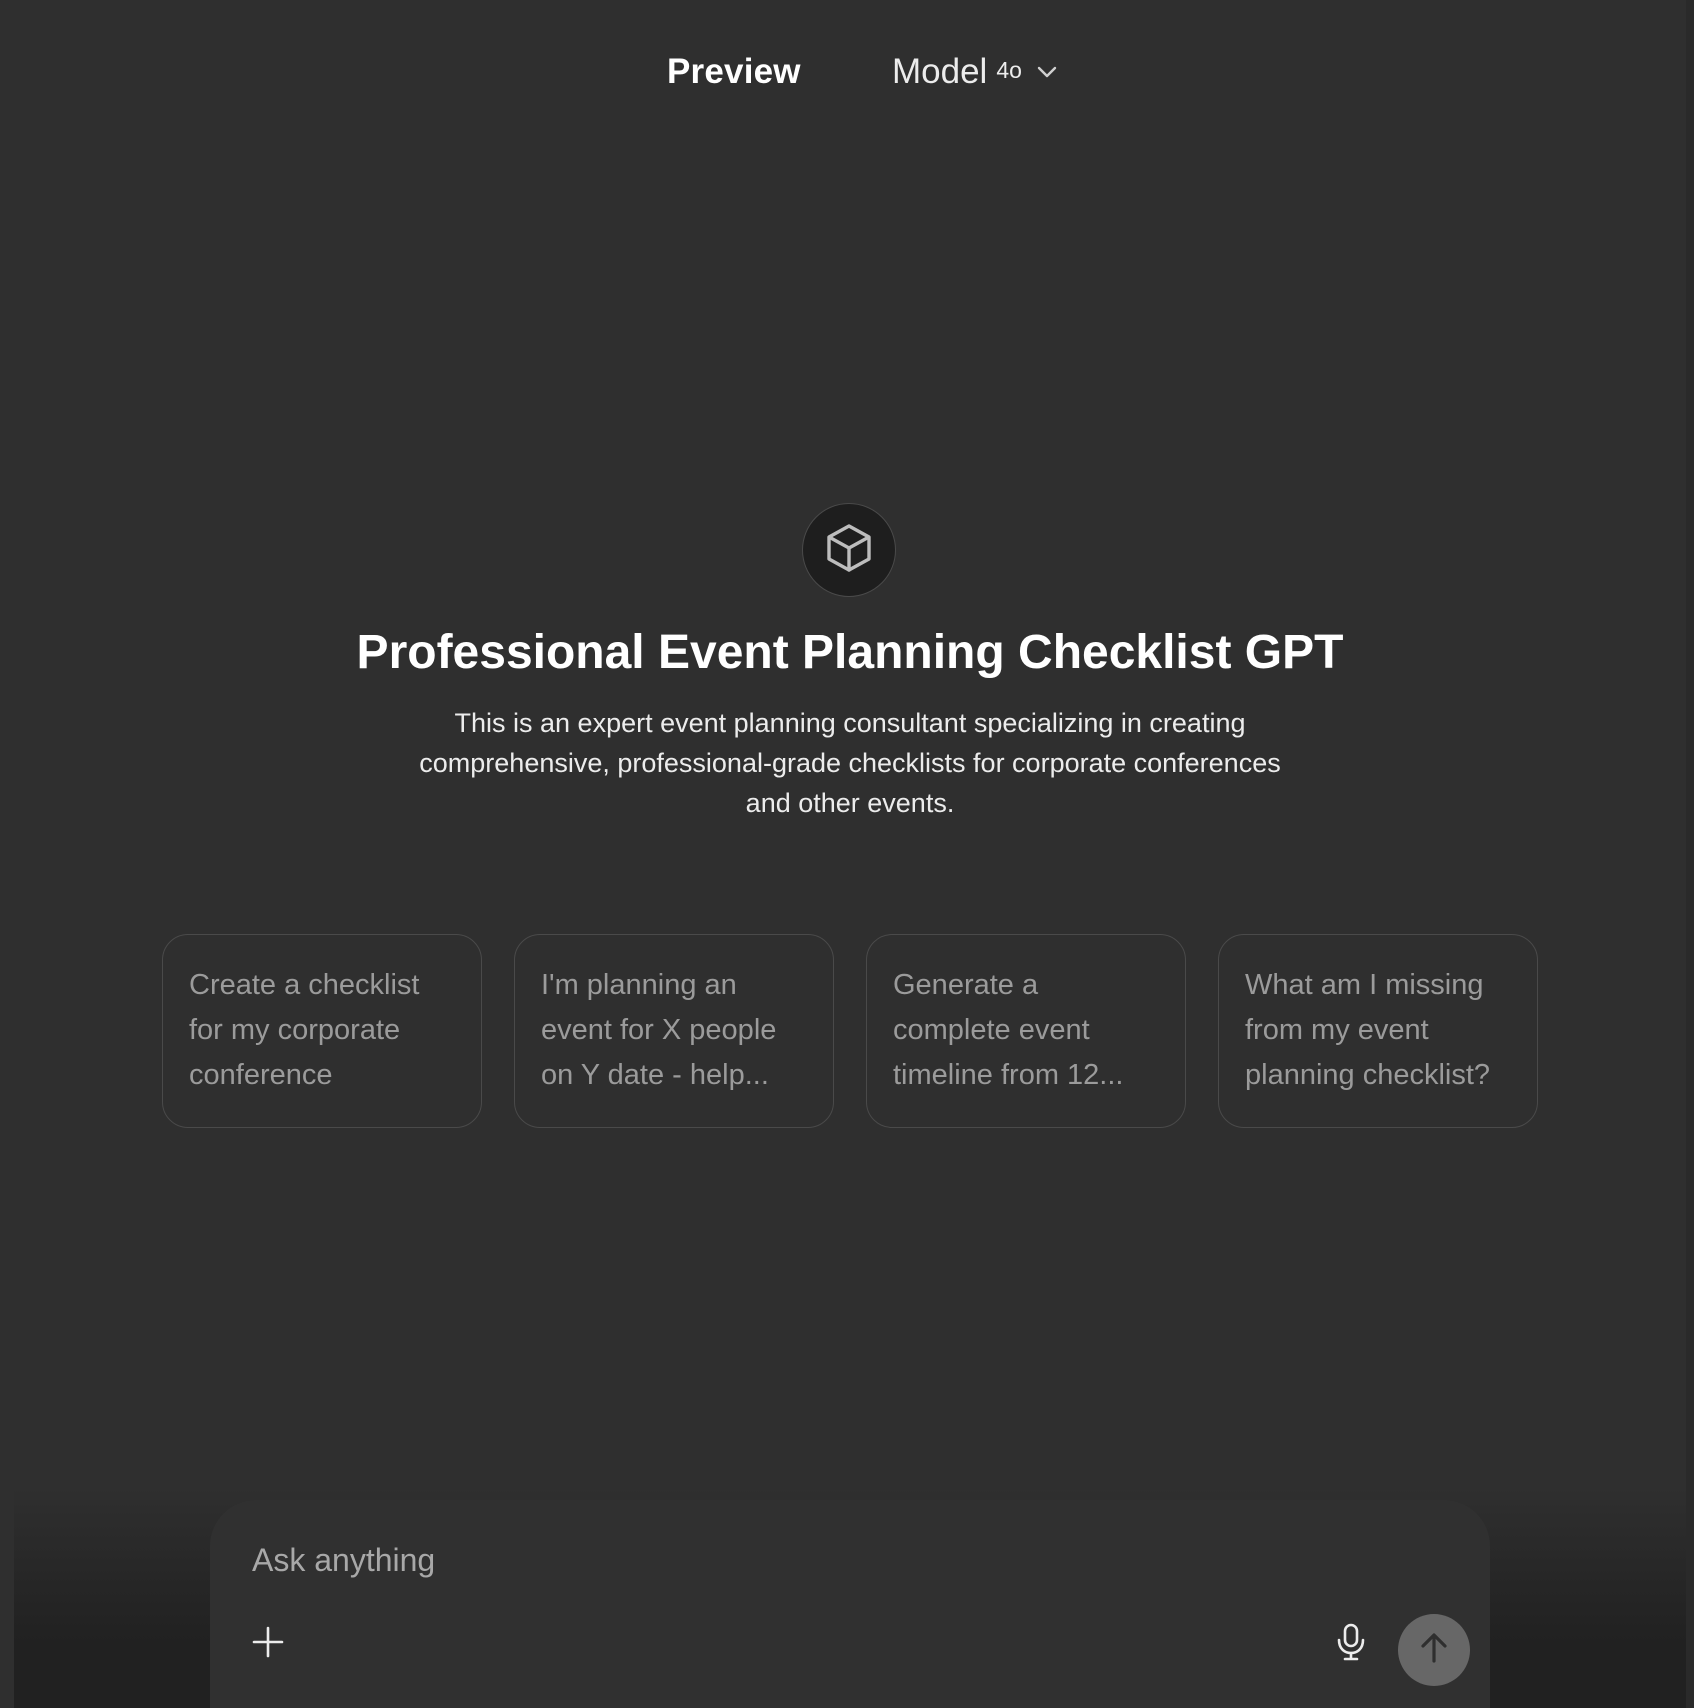  I want to click on microphone-icon, so click(1351, 1644).